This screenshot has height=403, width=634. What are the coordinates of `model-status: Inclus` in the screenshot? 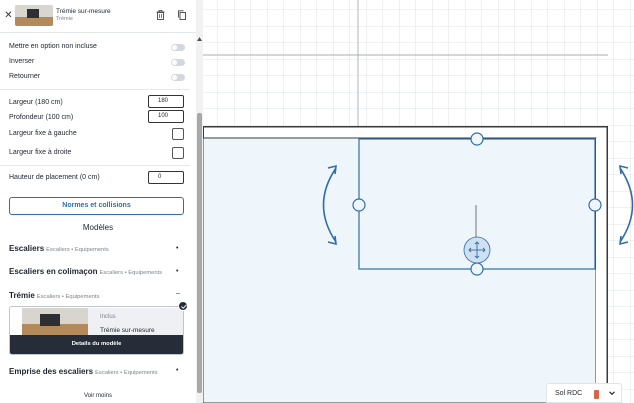 It's located at (108, 317).